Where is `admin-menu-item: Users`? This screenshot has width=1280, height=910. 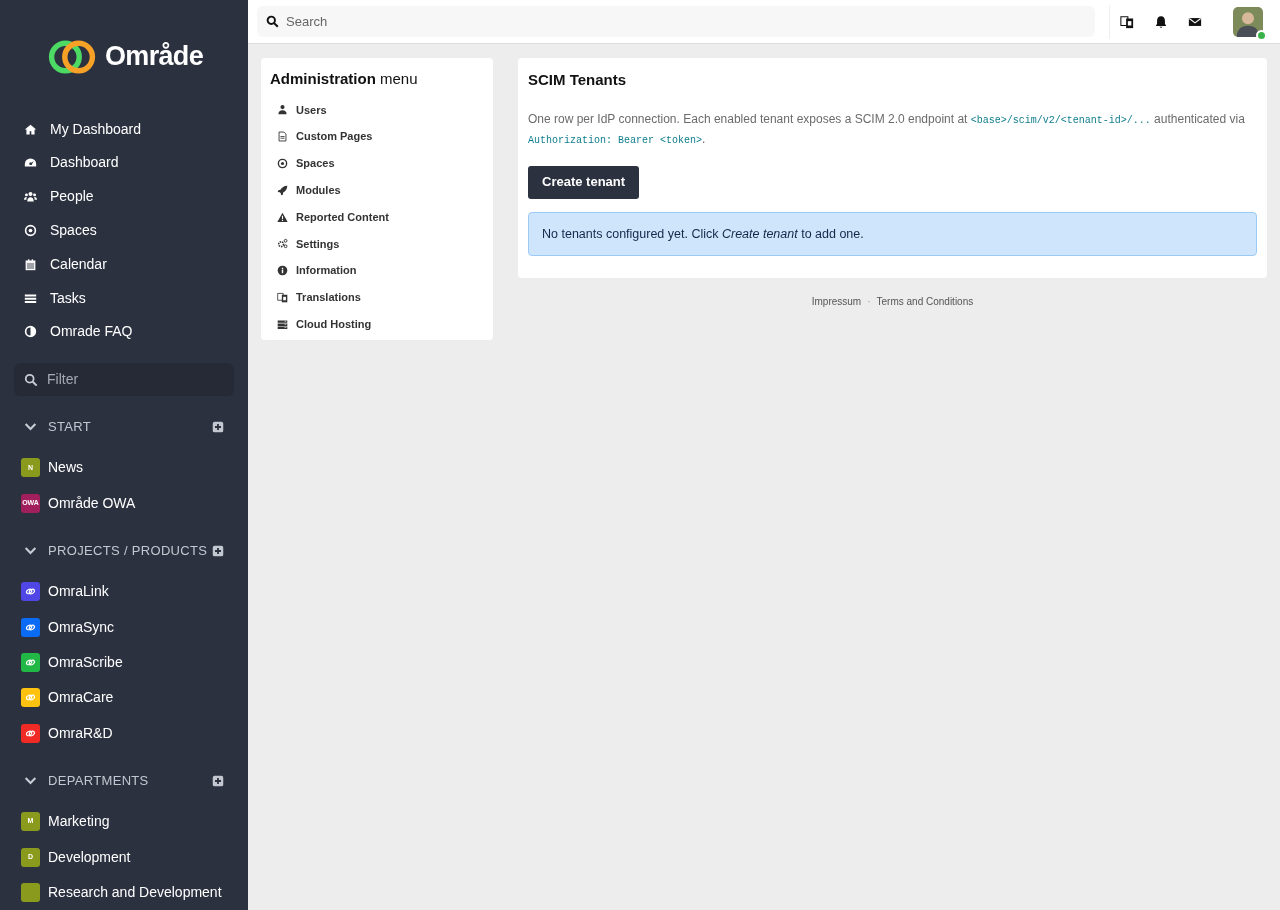
admin-menu-item: Users is located at coordinates (377, 110).